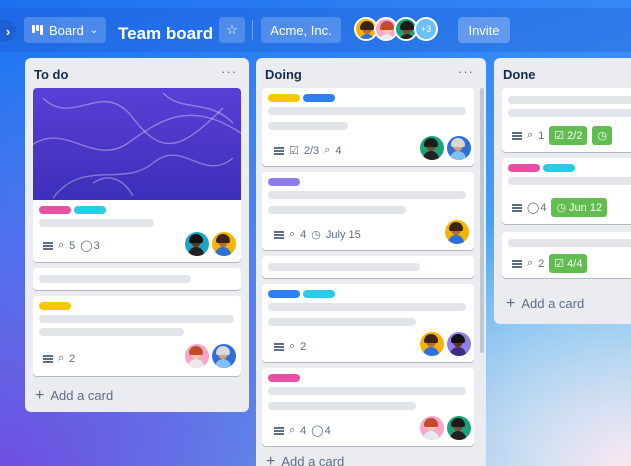 This screenshot has height=466, width=631. I want to click on card: ⌕ 1 ☑ 2/2 ◷, so click(566, 120).